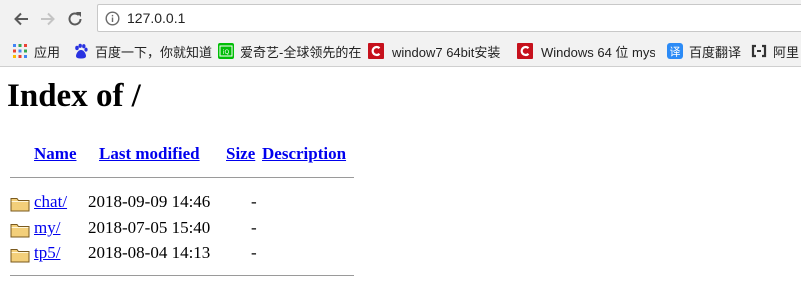  What do you see at coordinates (149, 201) in the screenshot?
I see `entry-modified: 2018-09-09 14:46` at bounding box center [149, 201].